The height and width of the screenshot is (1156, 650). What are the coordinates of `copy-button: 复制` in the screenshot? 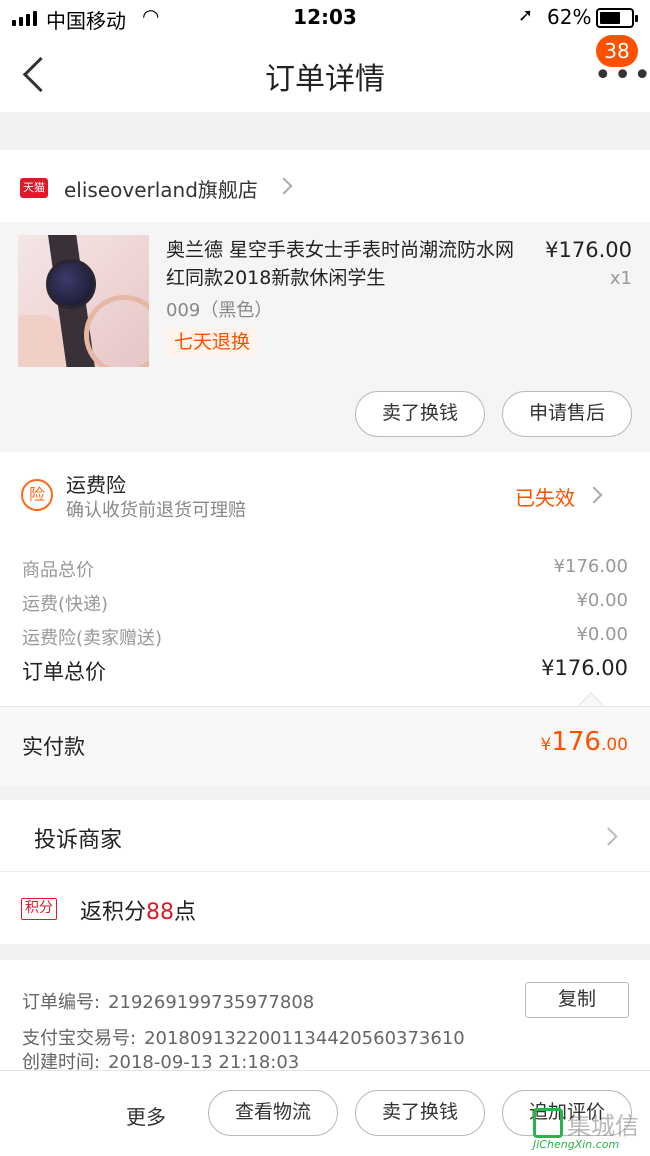 It's located at (577, 1000).